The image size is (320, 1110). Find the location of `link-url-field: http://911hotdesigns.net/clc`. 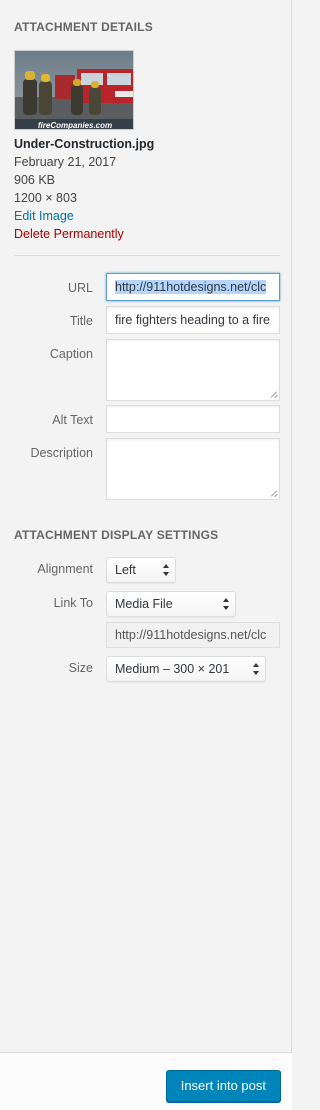

link-url-field: http://911hotdesigns.net/clc is located at coordinates (193, 635).